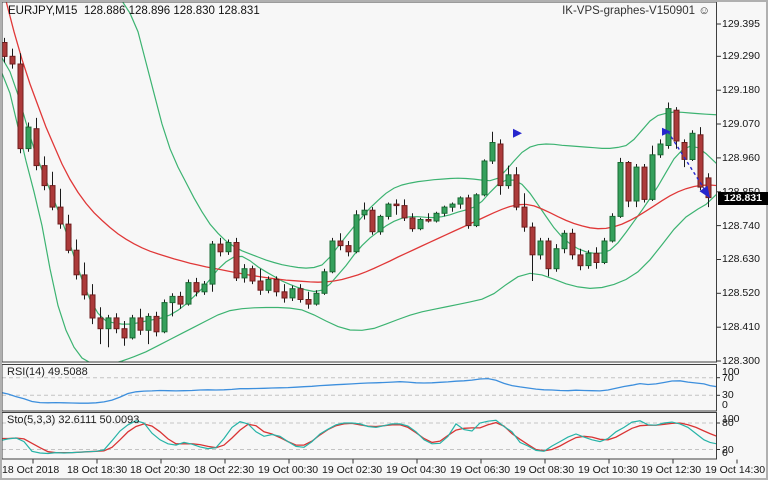  I want to click on time-tick-label: 19 Oct 06:30, so click(480, 470).